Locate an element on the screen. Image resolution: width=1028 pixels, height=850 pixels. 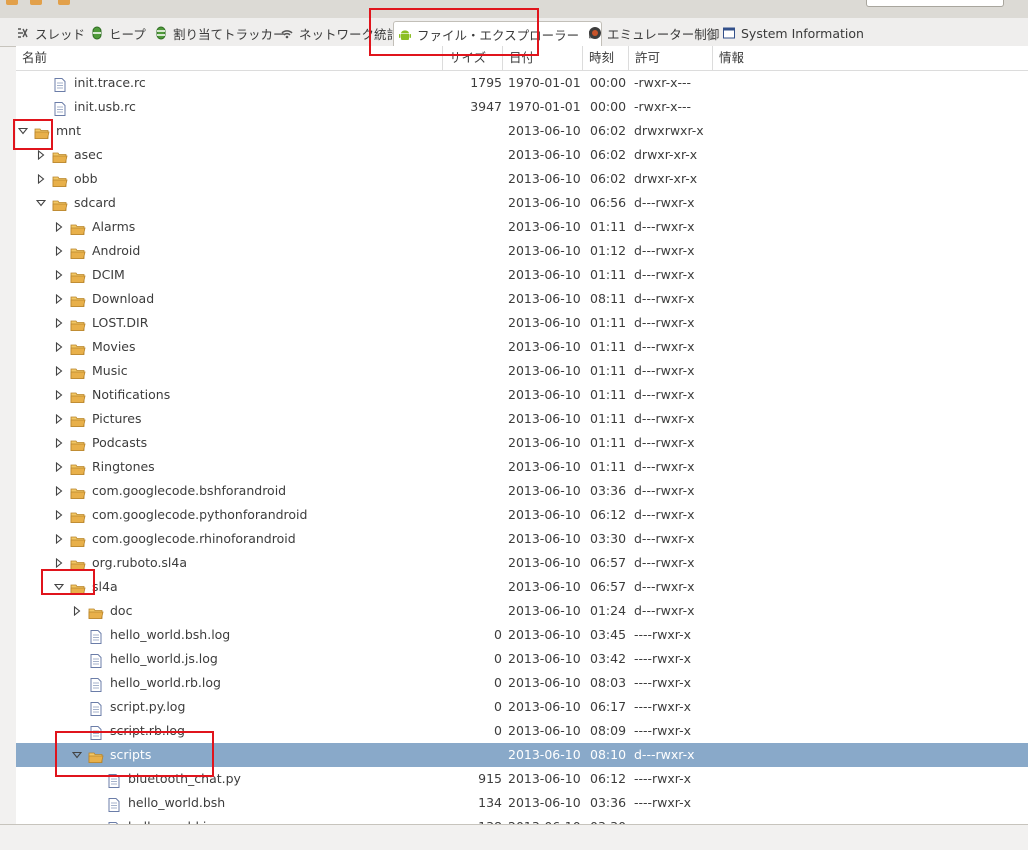
tab-label: ヒープ is located at coordinates (127, 34).